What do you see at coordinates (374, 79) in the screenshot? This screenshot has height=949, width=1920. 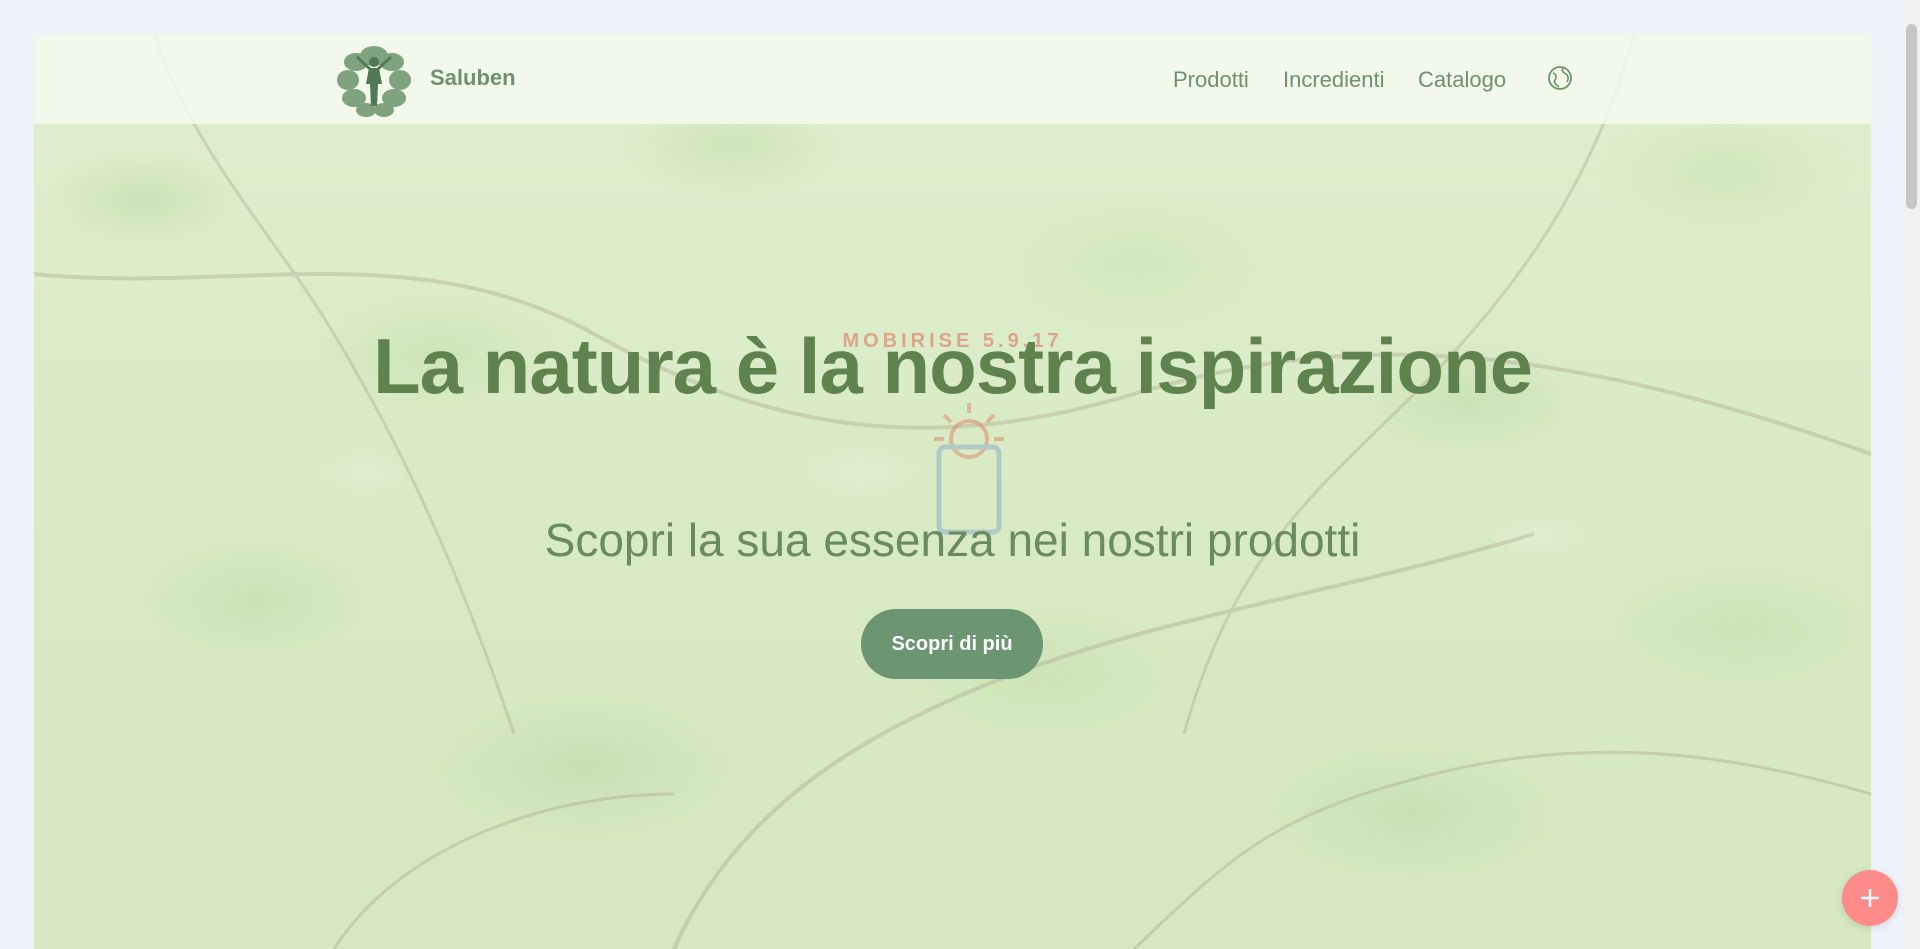 I see `tree-woman-logo-icon` at bounding box center [374, 79].